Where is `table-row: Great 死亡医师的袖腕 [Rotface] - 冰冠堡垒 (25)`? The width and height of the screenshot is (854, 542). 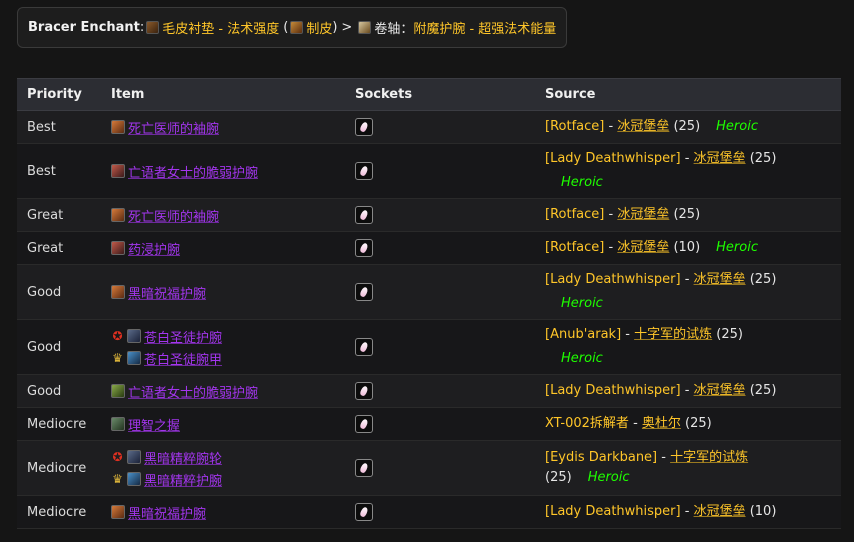 table-row: Great 死亡医师的袖腕 [Rotface] - 冰冠堡垒 (25) is located at coordinates (429, 215).